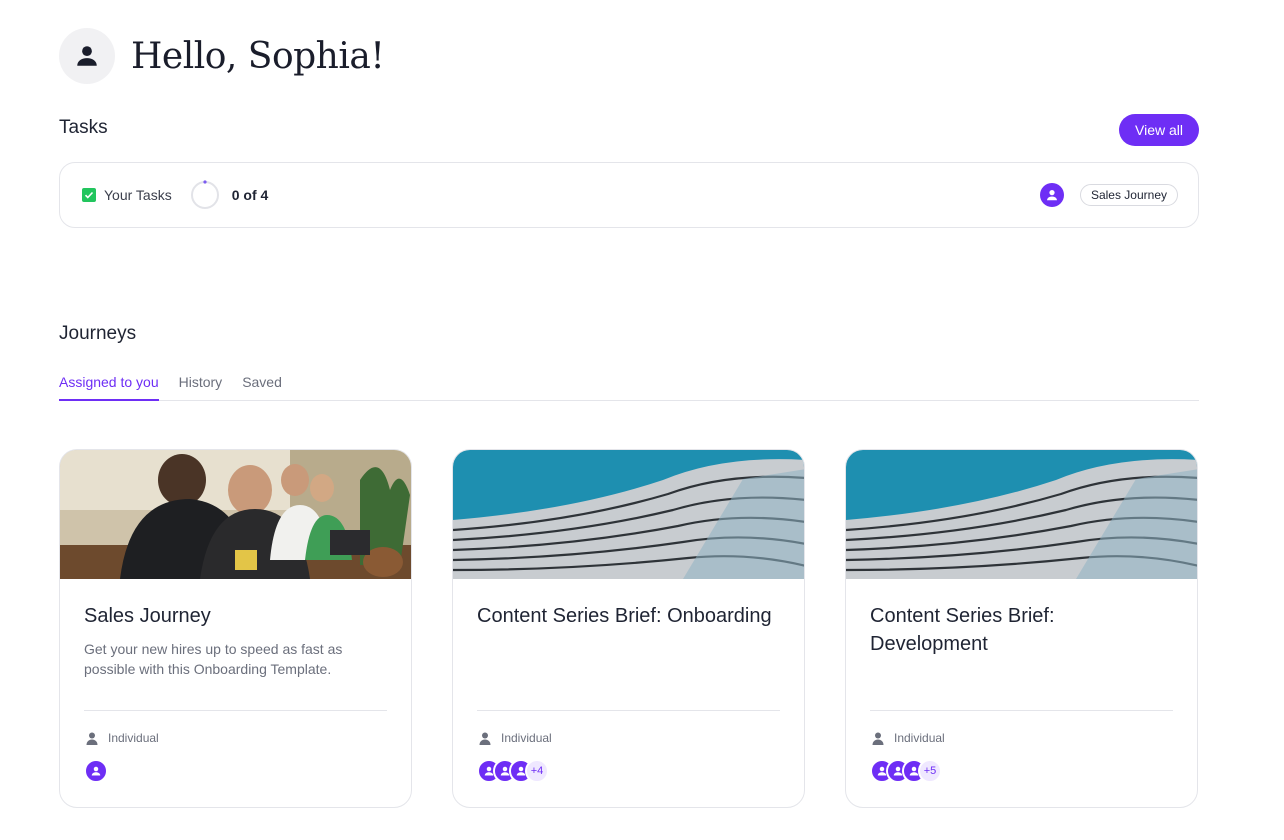  Describe the element at coordinates (906, 771) in the screenshot. I see `assignee-avatars: +5` at that location.